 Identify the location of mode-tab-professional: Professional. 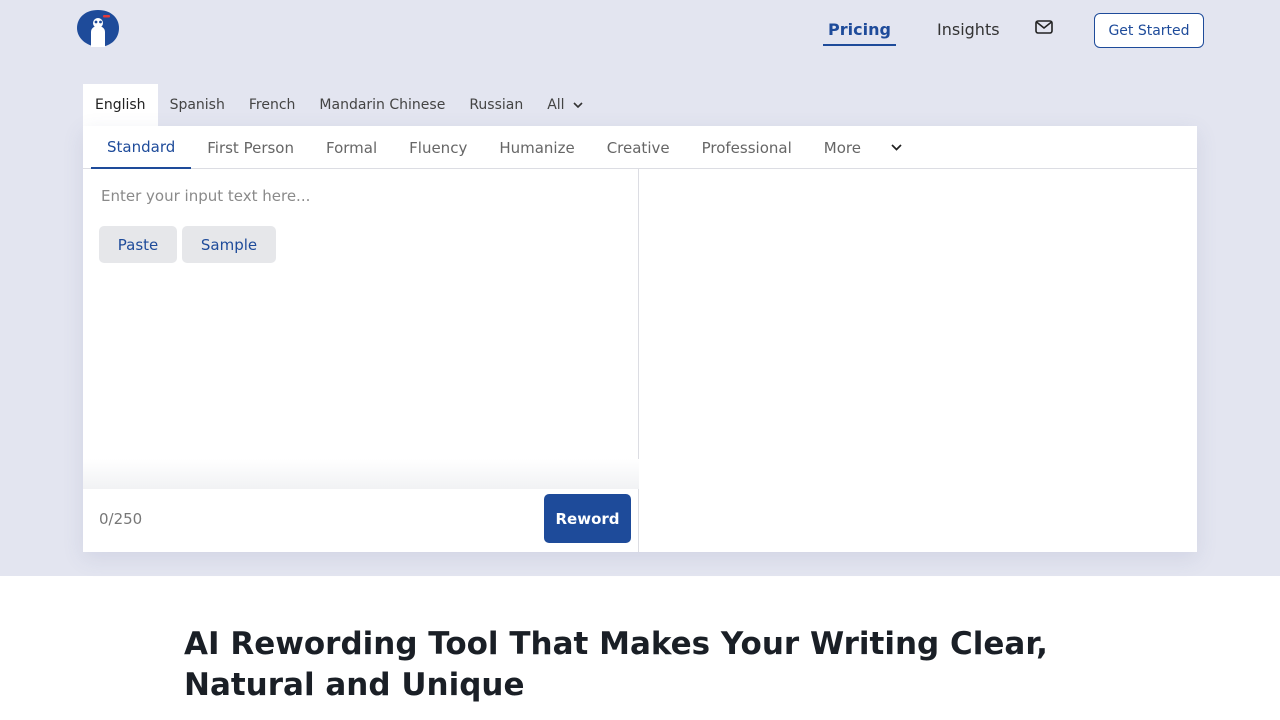
(747, 147).